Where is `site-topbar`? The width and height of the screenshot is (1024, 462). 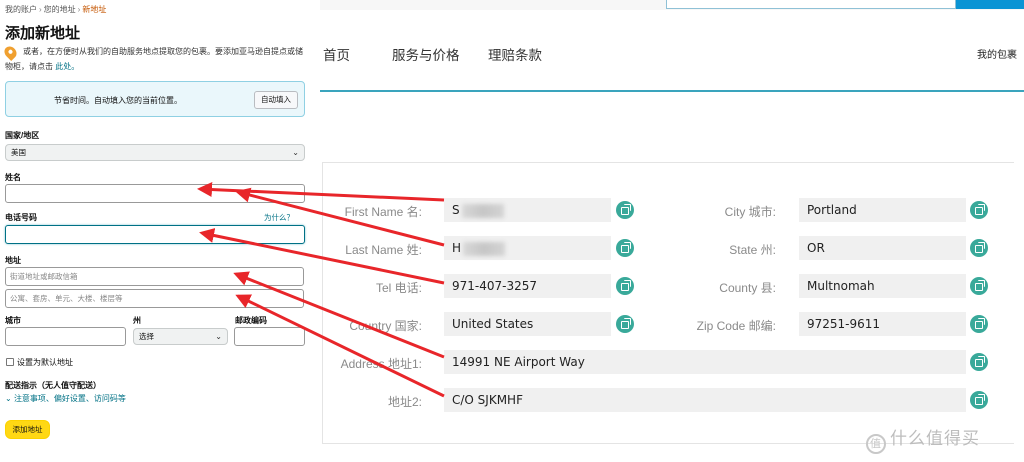 site-topbar is located at coordinates (672, 5).